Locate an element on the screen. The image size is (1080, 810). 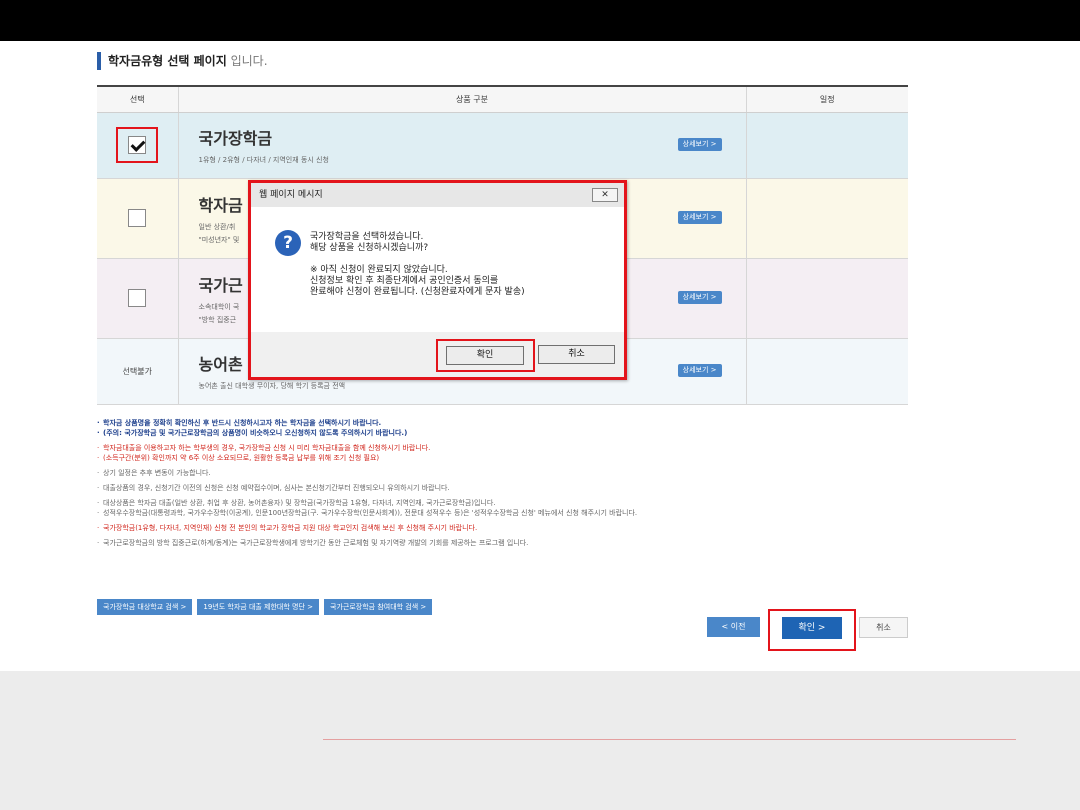
dialog-title: 웹 페이지 메시지 is located at coordinates (291, 195).